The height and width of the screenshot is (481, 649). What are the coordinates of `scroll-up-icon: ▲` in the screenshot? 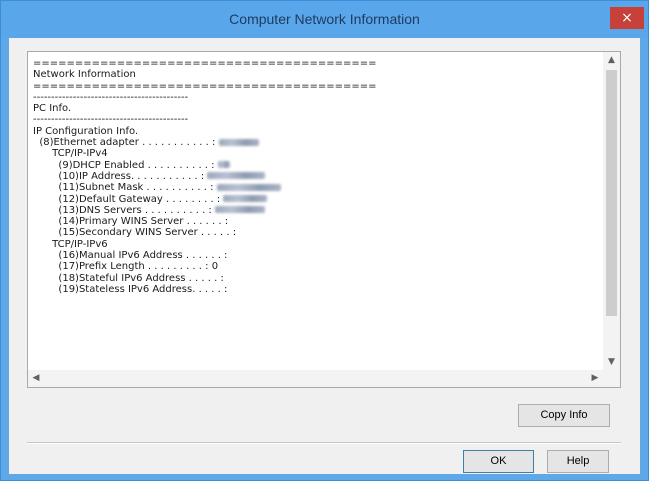 It's located at (611, 60).